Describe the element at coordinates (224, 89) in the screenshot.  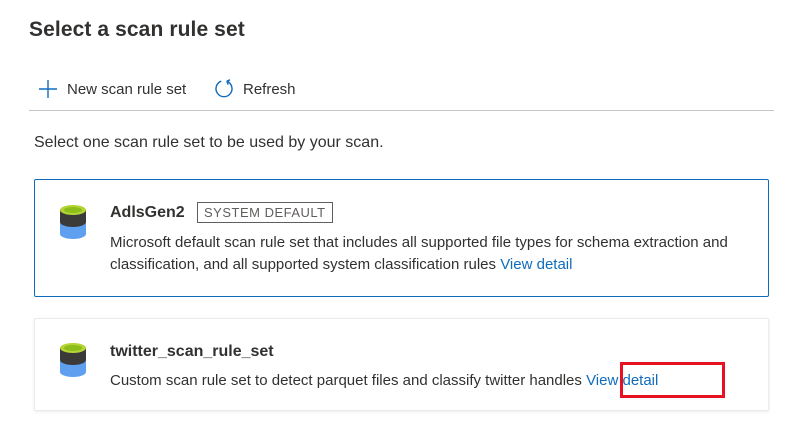
I see `refresh-icon` at that location.